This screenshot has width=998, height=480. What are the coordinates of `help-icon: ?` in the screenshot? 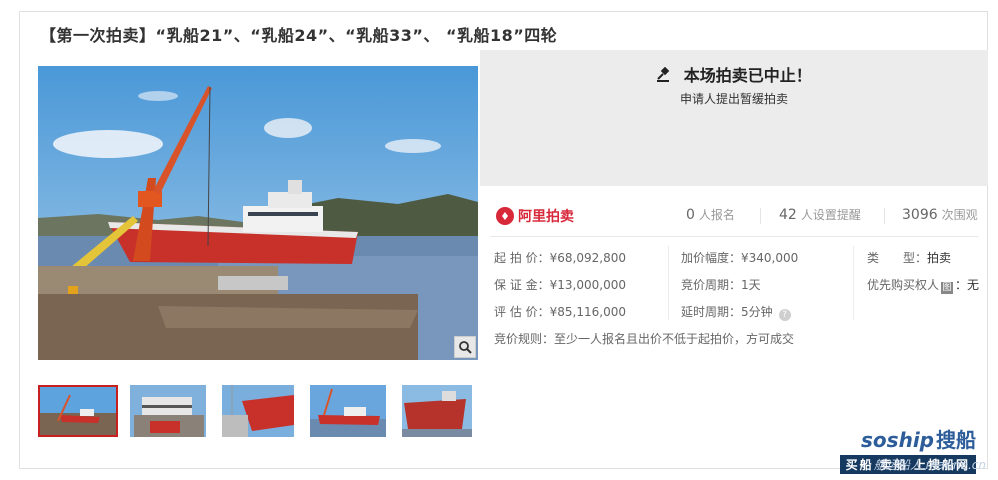 It's located at (784, 315).